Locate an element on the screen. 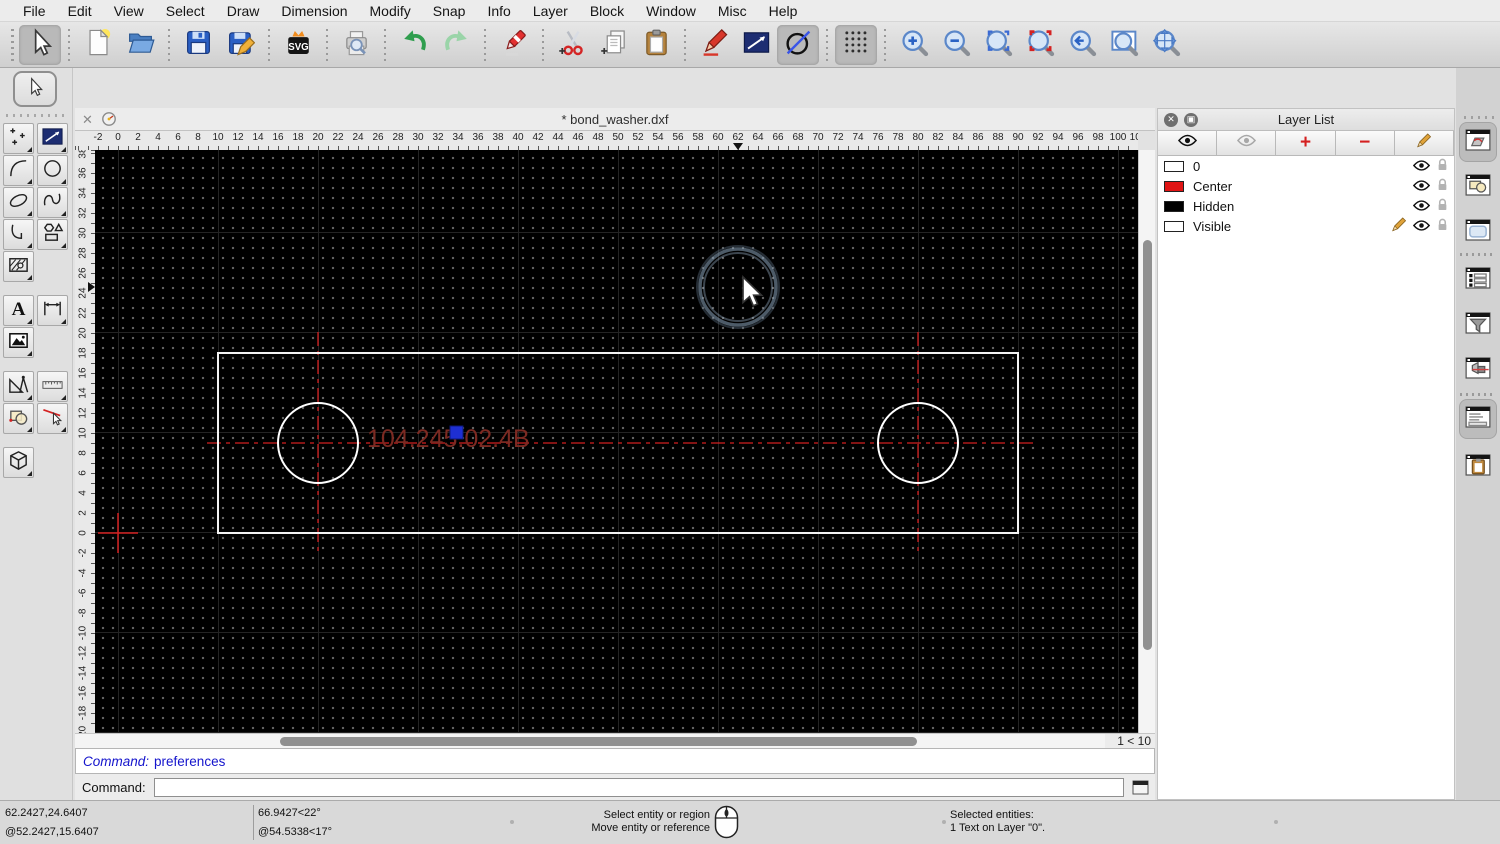  open-file-button is located at coordinates (140, 45).